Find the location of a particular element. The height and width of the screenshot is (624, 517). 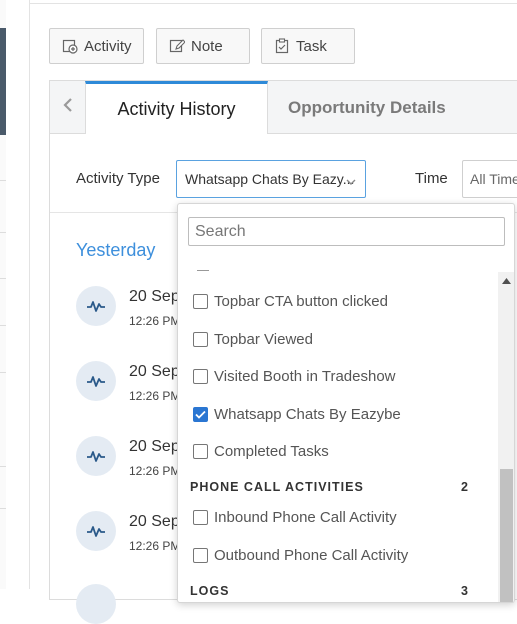

option-label: Inbound Phone Call Activity is located at coordinates (305, 517).